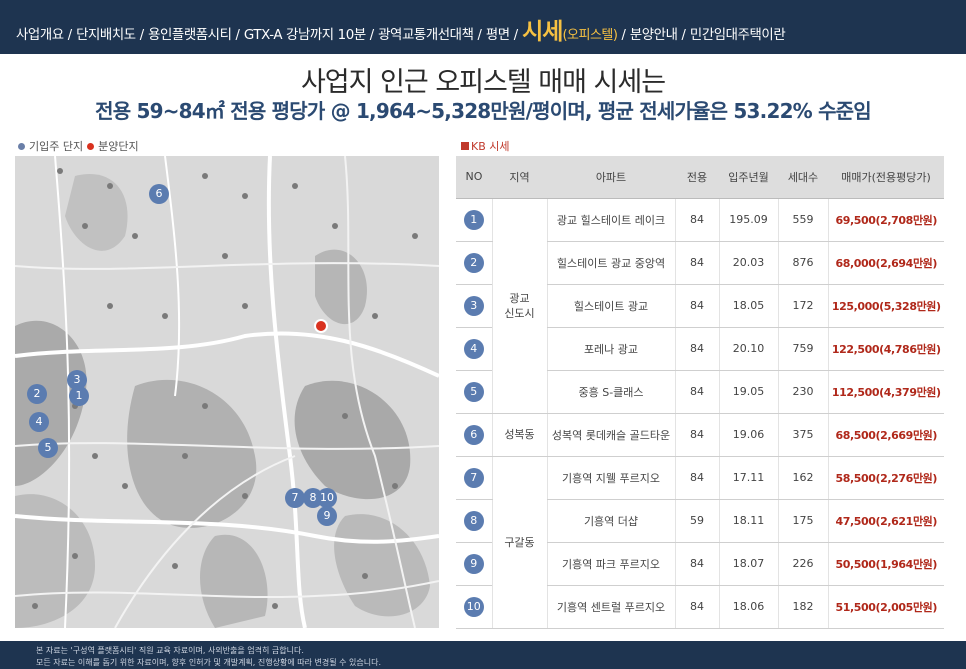  What do you see at coordinates (190, 33) in the screenshot?
I see `nav-item-platform-city: 용인플랫폼시티` at bounding box center [190, 33].